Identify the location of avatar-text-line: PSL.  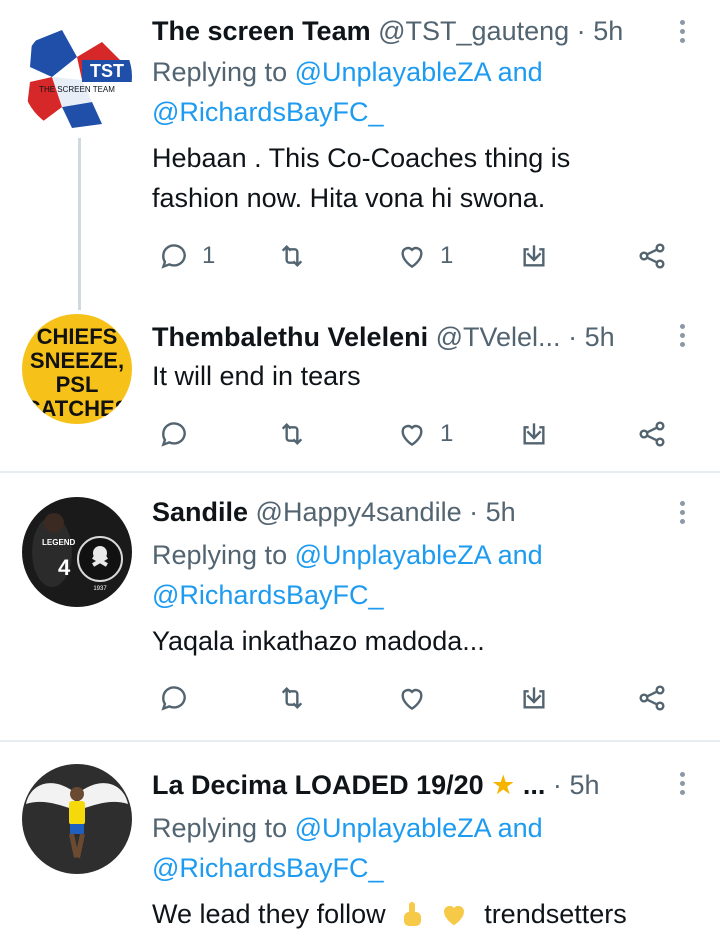
(77, 384).